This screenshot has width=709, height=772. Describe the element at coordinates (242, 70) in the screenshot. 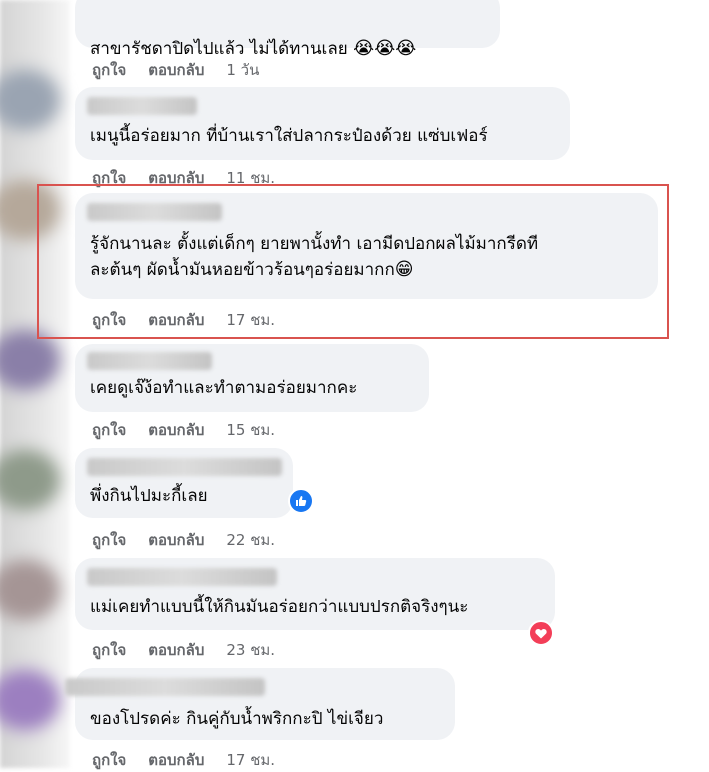

I see `timestamp: 1 วัน` at that location.